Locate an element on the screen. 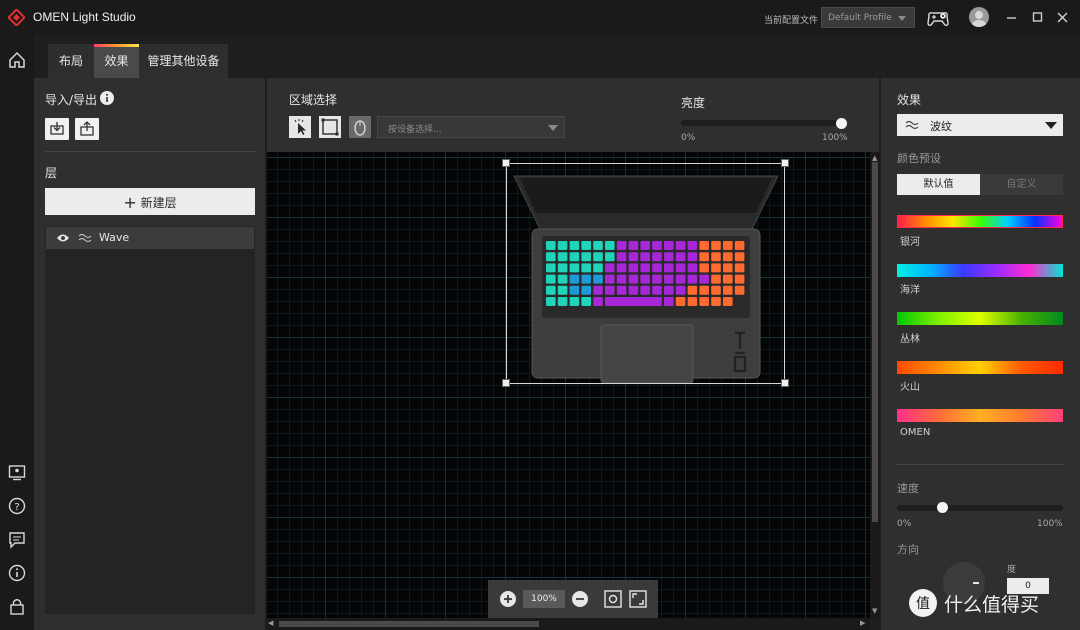 The image size is (1080, 630). preset-label: 丛林 is located at coordinates (910, 339).